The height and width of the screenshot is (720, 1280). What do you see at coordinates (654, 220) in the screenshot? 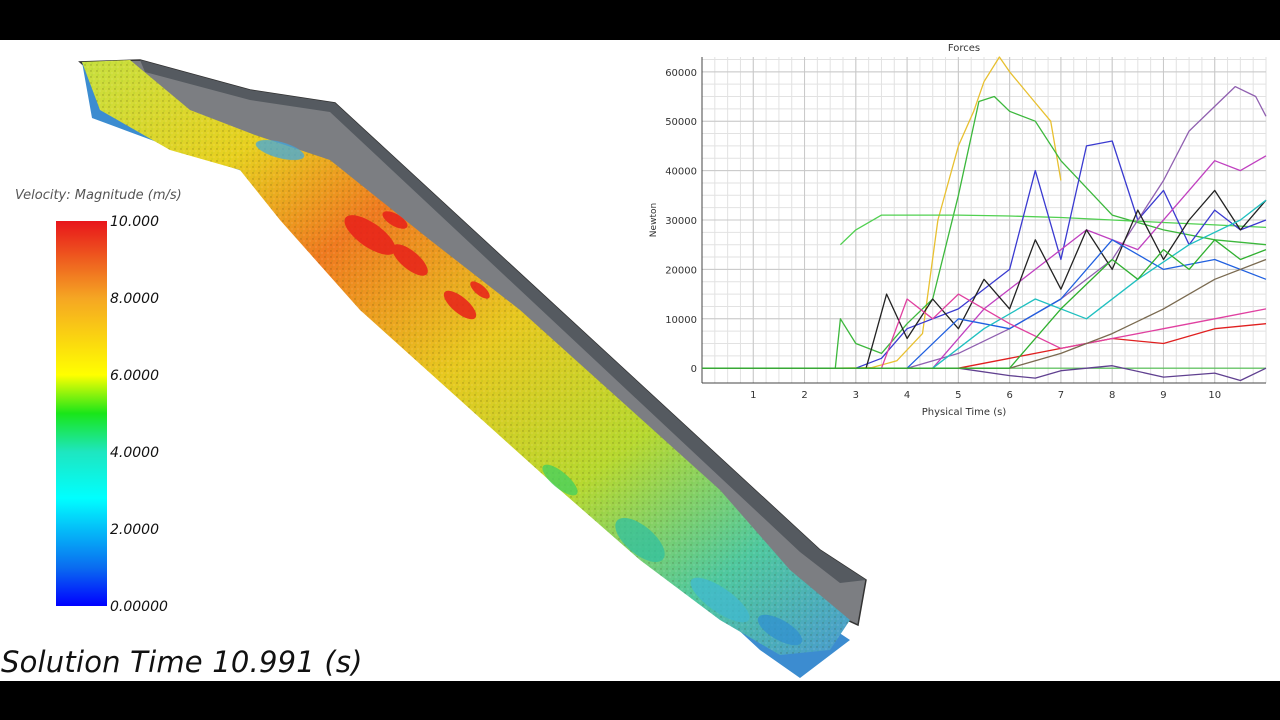
I see `y-axis-label: Newton` at bounding box center [654, 220].